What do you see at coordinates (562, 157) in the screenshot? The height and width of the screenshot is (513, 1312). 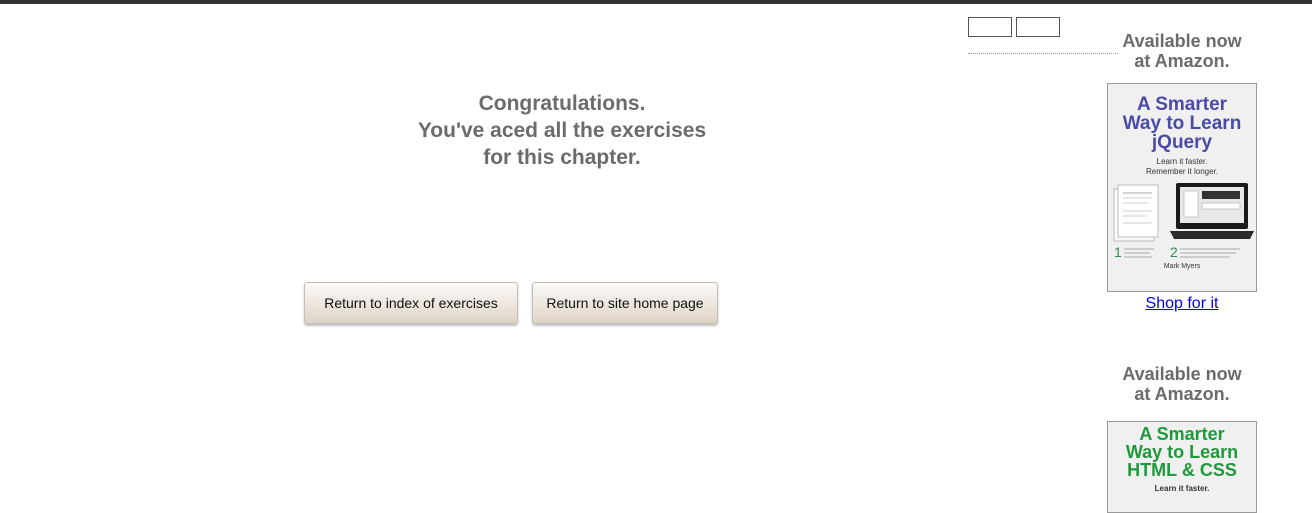 I see `congrats-line-3: for this chapter.` at bounding box center [562, 157].